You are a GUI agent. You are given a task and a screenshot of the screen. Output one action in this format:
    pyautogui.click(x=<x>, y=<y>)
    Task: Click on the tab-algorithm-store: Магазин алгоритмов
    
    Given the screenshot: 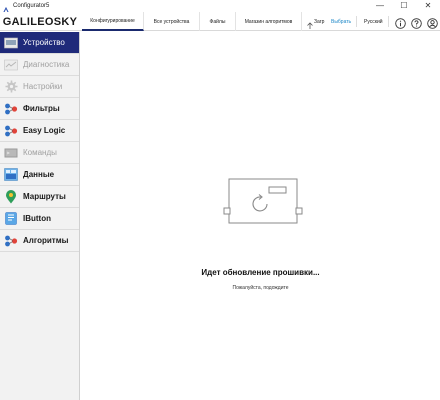 What is the action you would take?
    pyautogui.click(x=269, y=21)
    